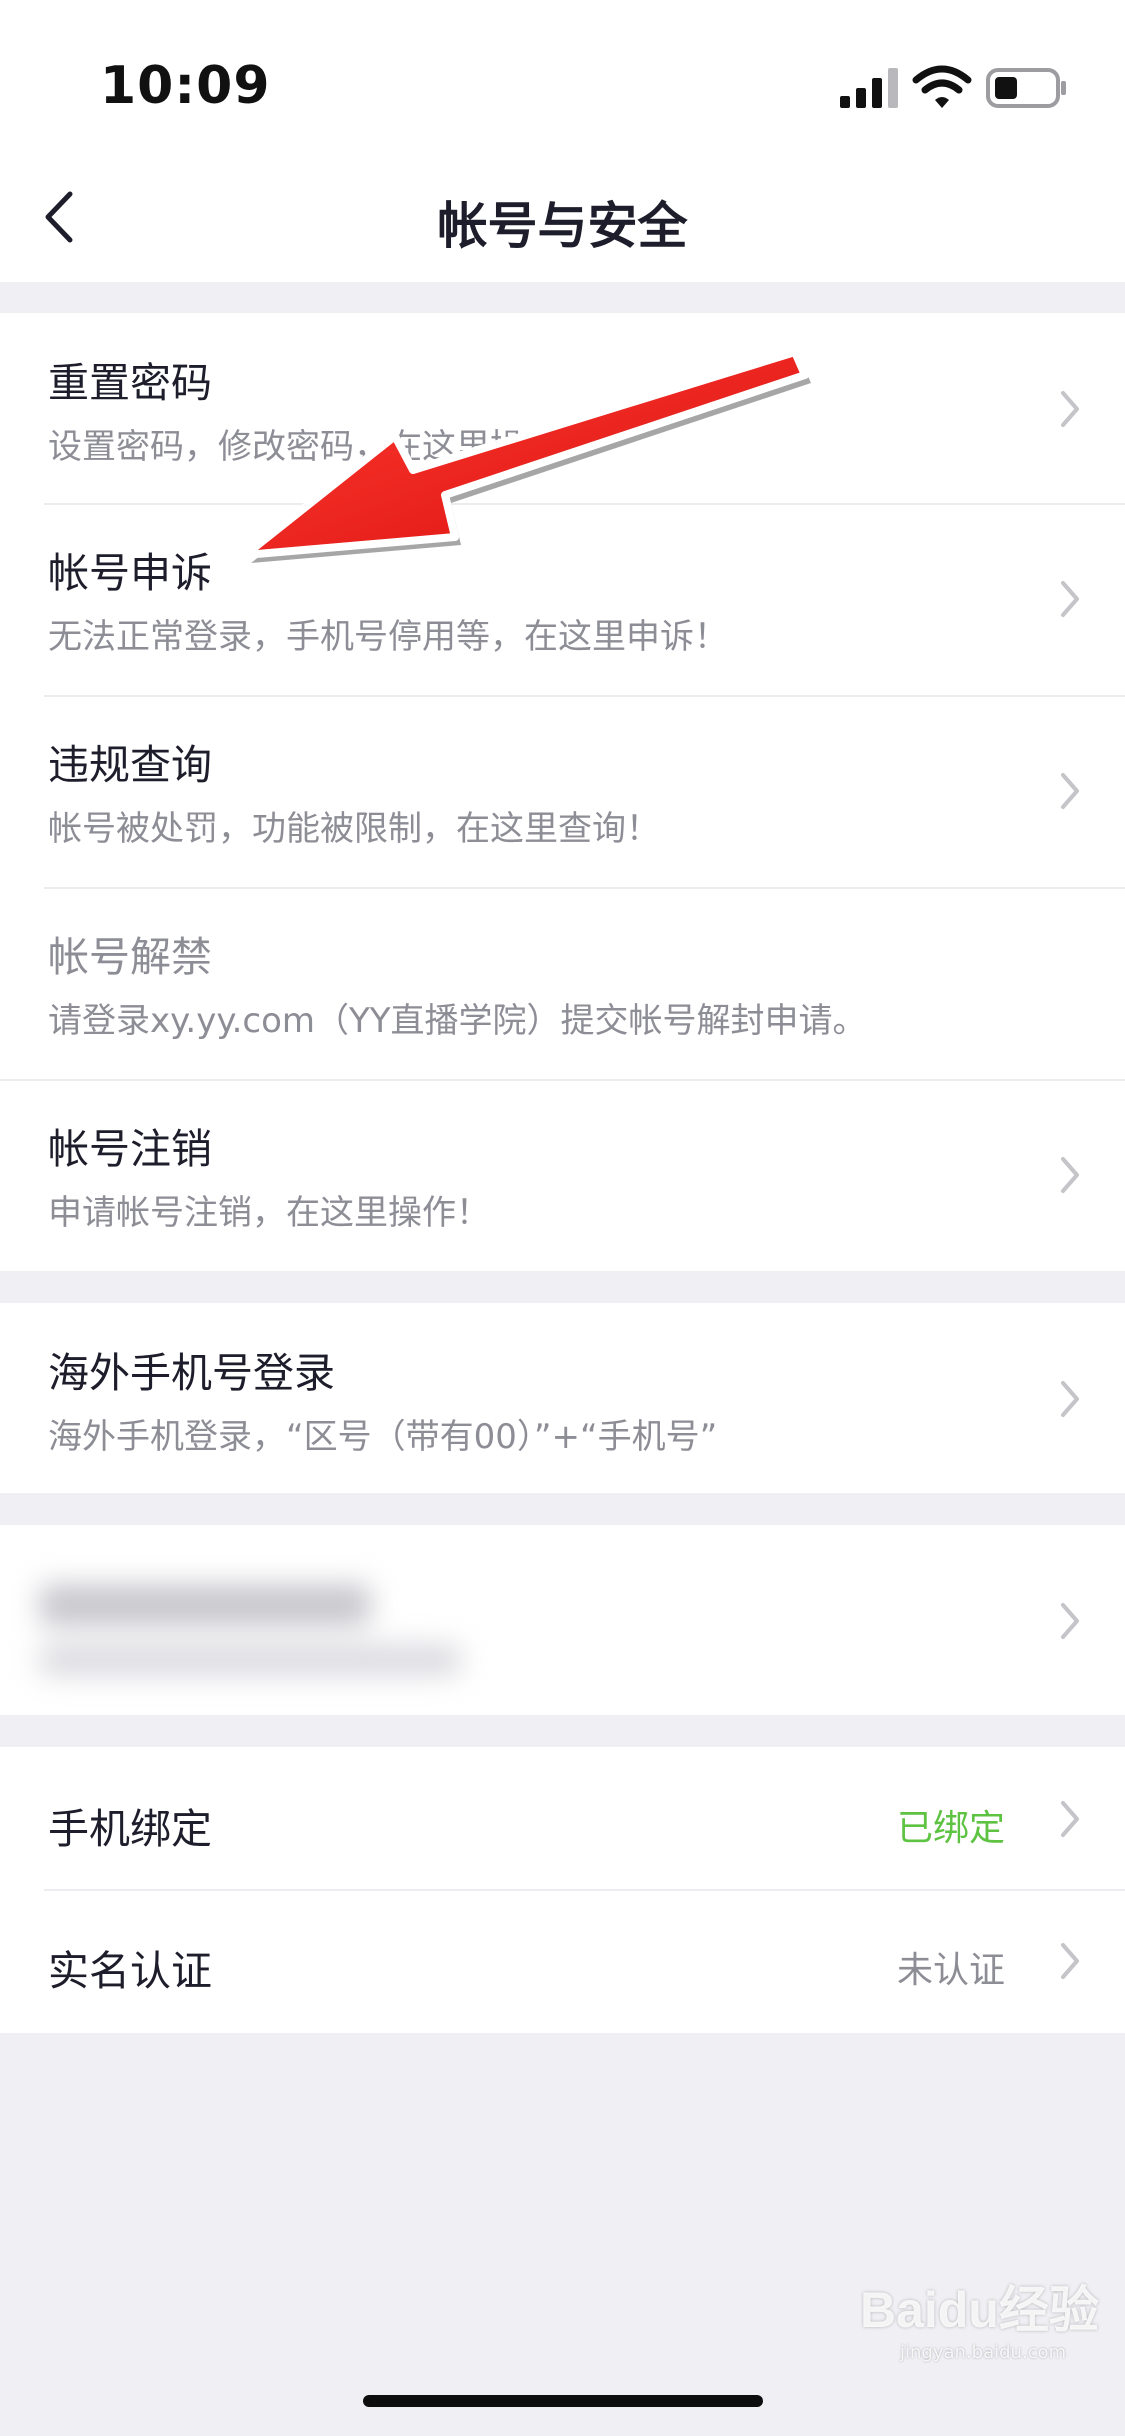 The height and width of the screenshot is (2436, 1125). Describe the element at coordinates (562, 1818) in the screenshot. I see `list-item-phone-binding: 手机绑定 已绑定` at that location.